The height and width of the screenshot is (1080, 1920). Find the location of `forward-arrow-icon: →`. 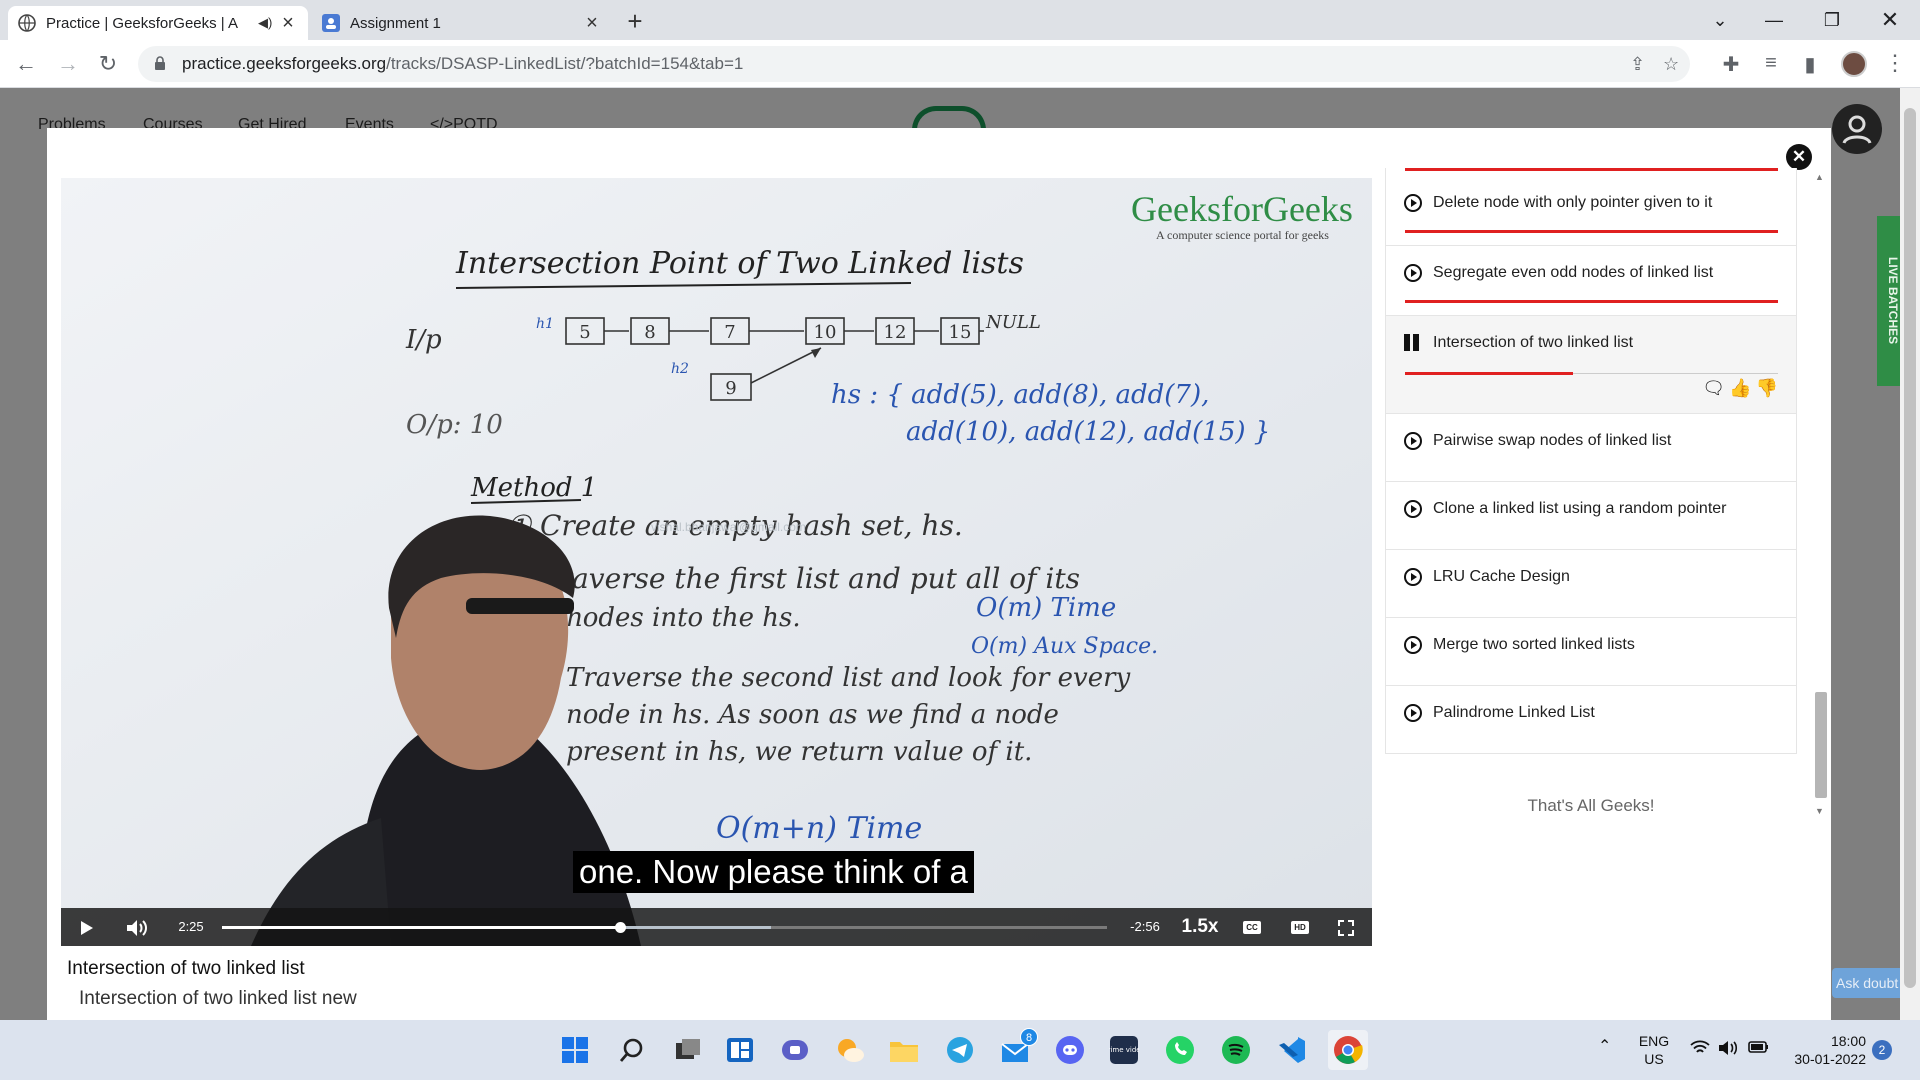

forward-arrow-icon: → is located at coordinates (68, 64).